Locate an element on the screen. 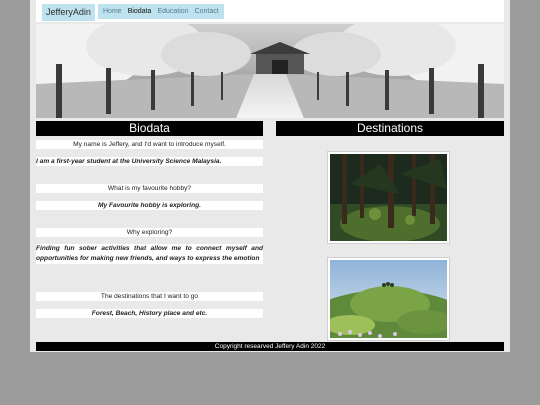 This screenshot has height=405, width=540. destinations-title: Destinations is located at coordinates (390, 128).